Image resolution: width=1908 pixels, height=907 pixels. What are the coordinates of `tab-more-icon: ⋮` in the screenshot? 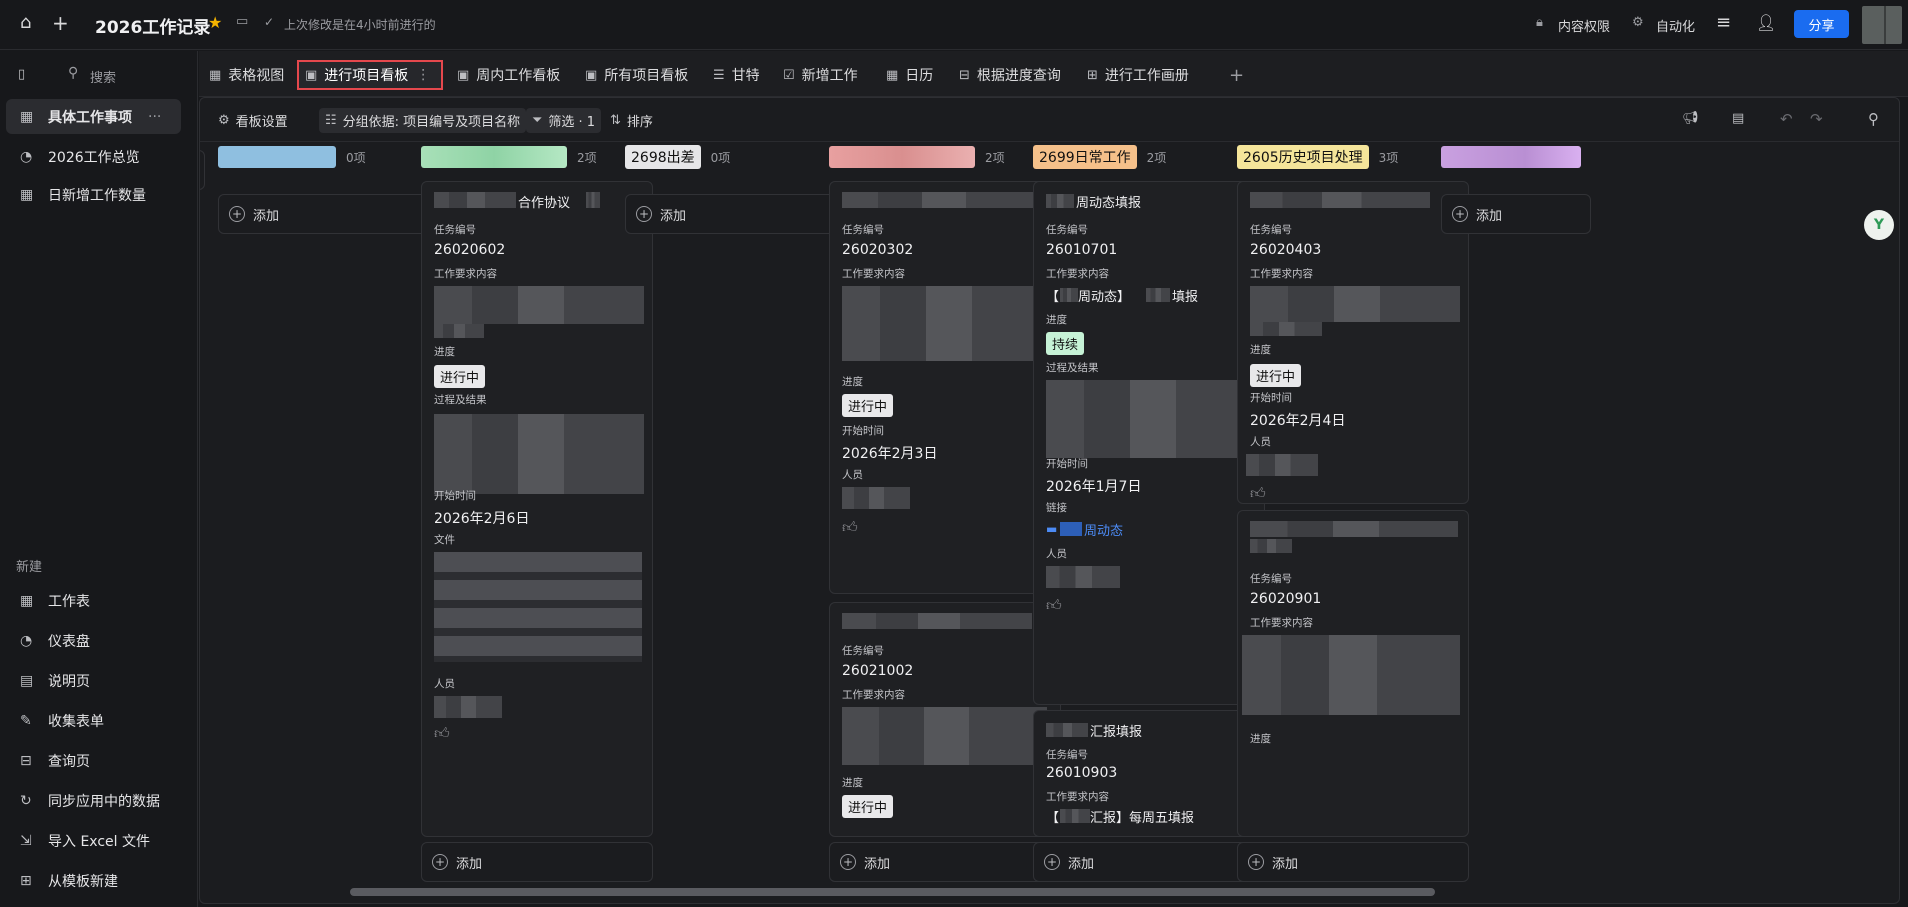 It's located at (423, 75).